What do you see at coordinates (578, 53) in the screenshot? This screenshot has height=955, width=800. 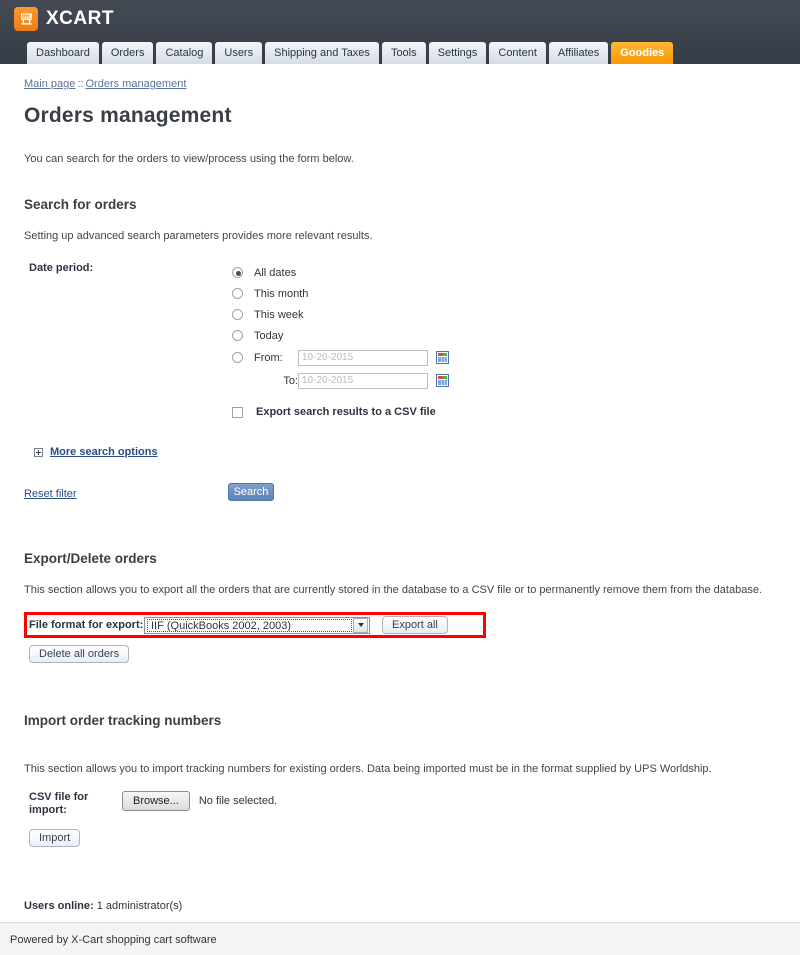 I see `tab-affiliates: Affiliates` at bounding box center [578, 53].